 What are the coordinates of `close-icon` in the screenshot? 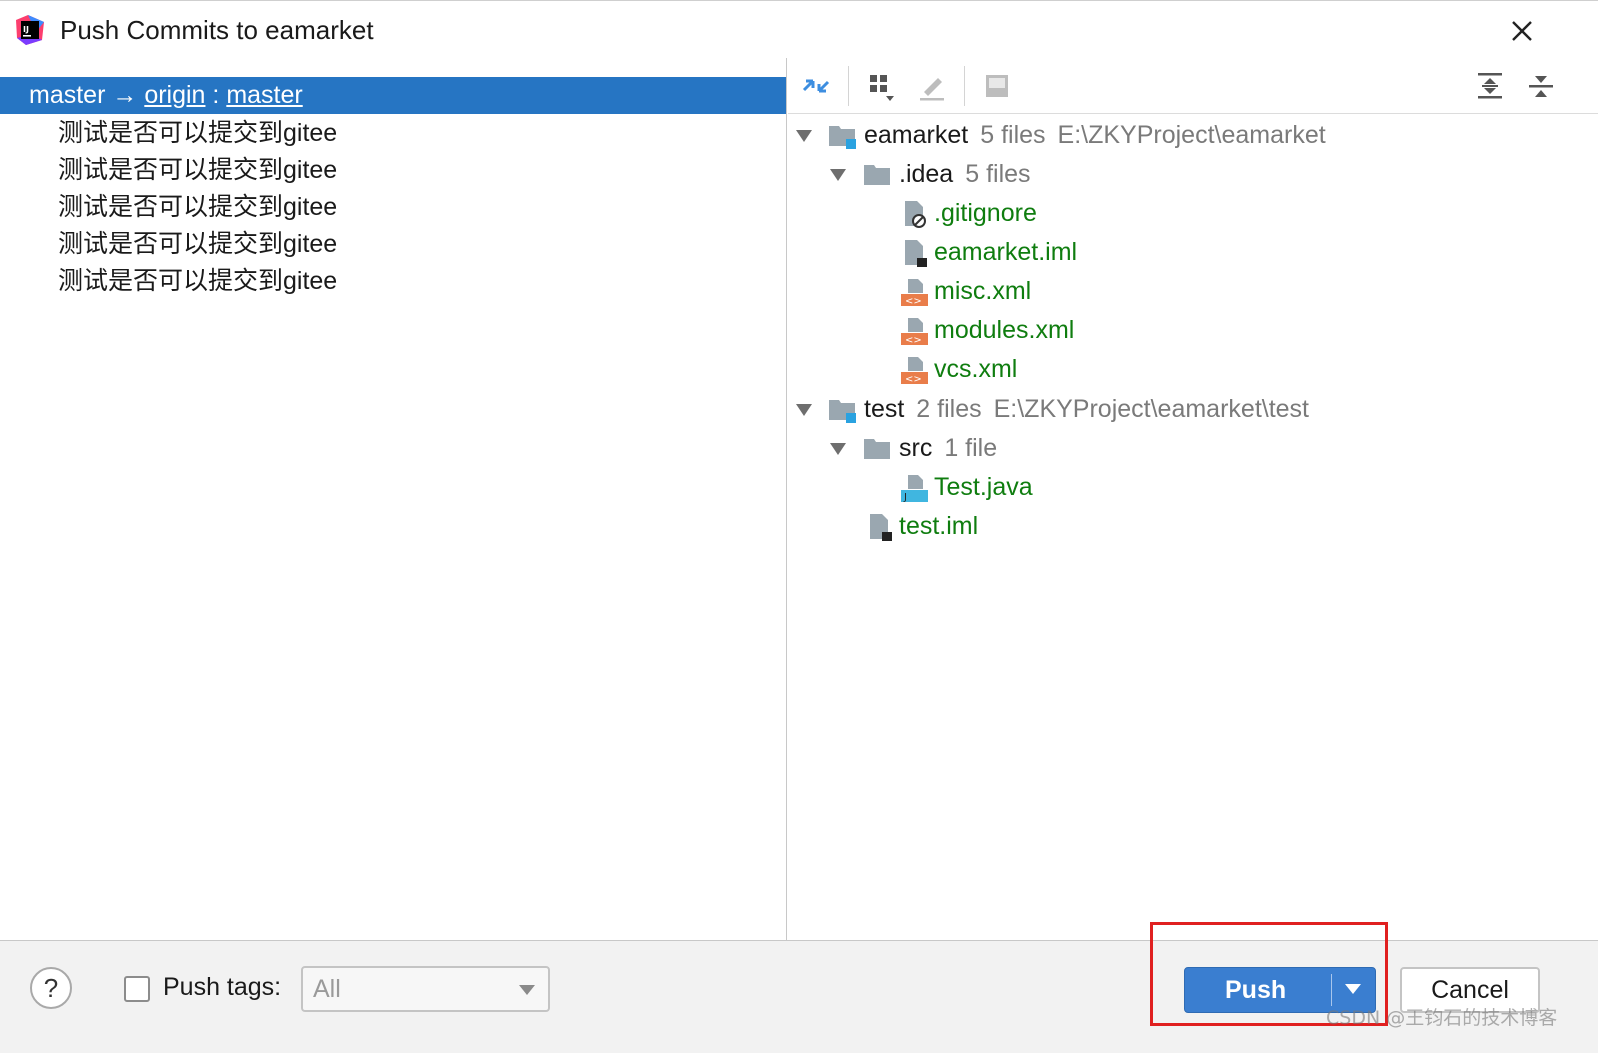 It's located at (1522, 31).